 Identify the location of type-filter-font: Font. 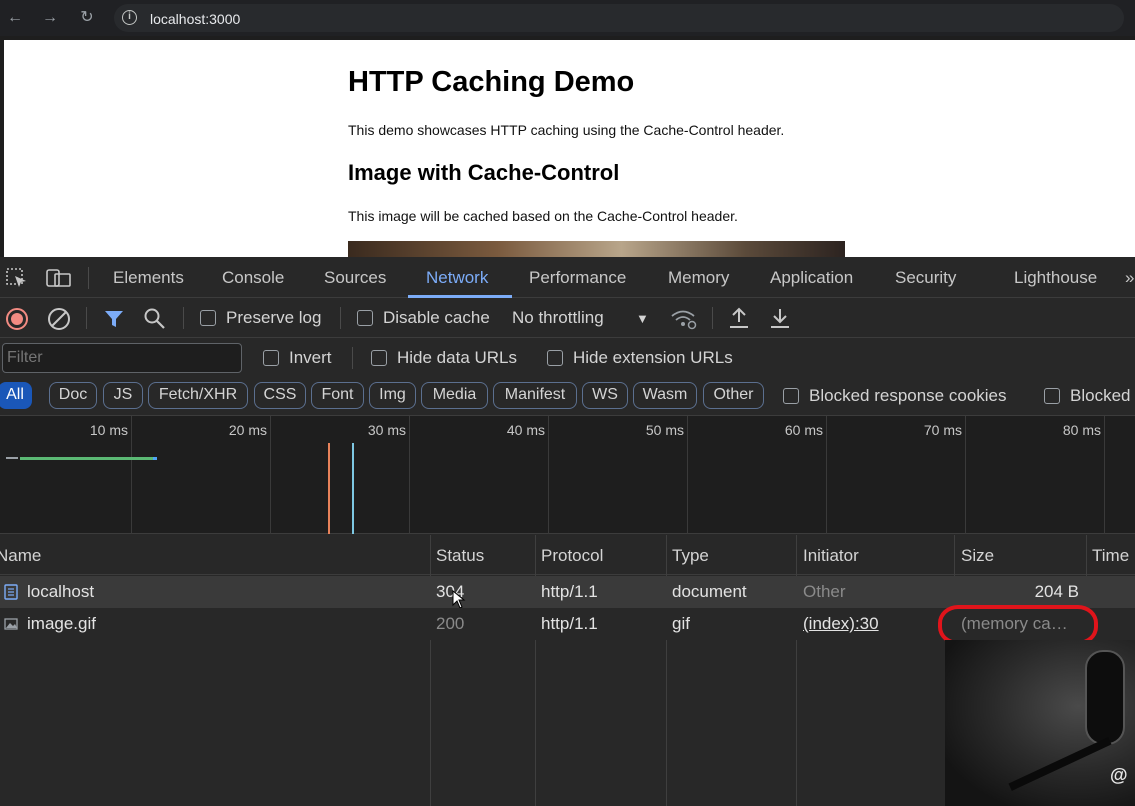
(337, 395).